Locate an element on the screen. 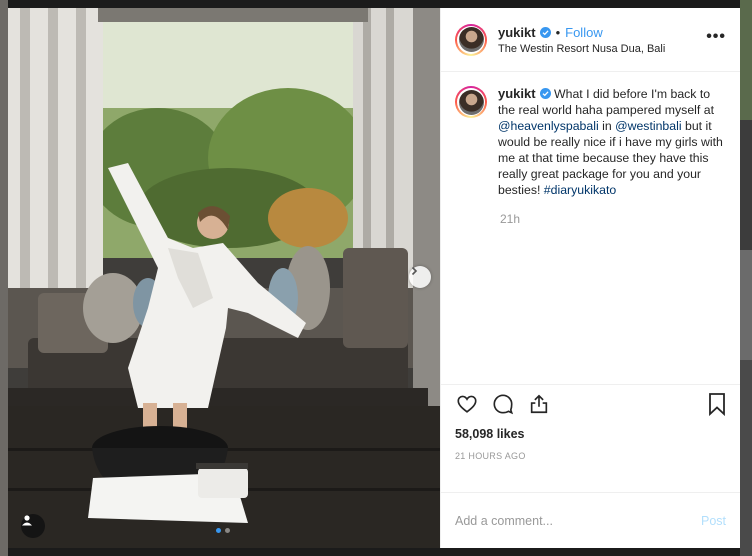 The image size is (752, 556). avatar is located at coordinates (471, 39).